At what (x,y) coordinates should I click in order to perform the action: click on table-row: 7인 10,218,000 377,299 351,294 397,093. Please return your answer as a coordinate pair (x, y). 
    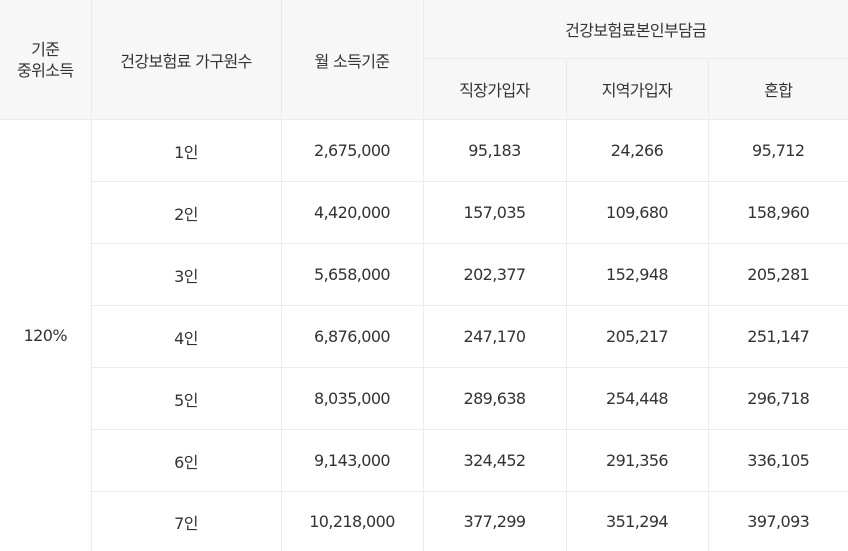
    Looking at the image, I should click on (424, 521).